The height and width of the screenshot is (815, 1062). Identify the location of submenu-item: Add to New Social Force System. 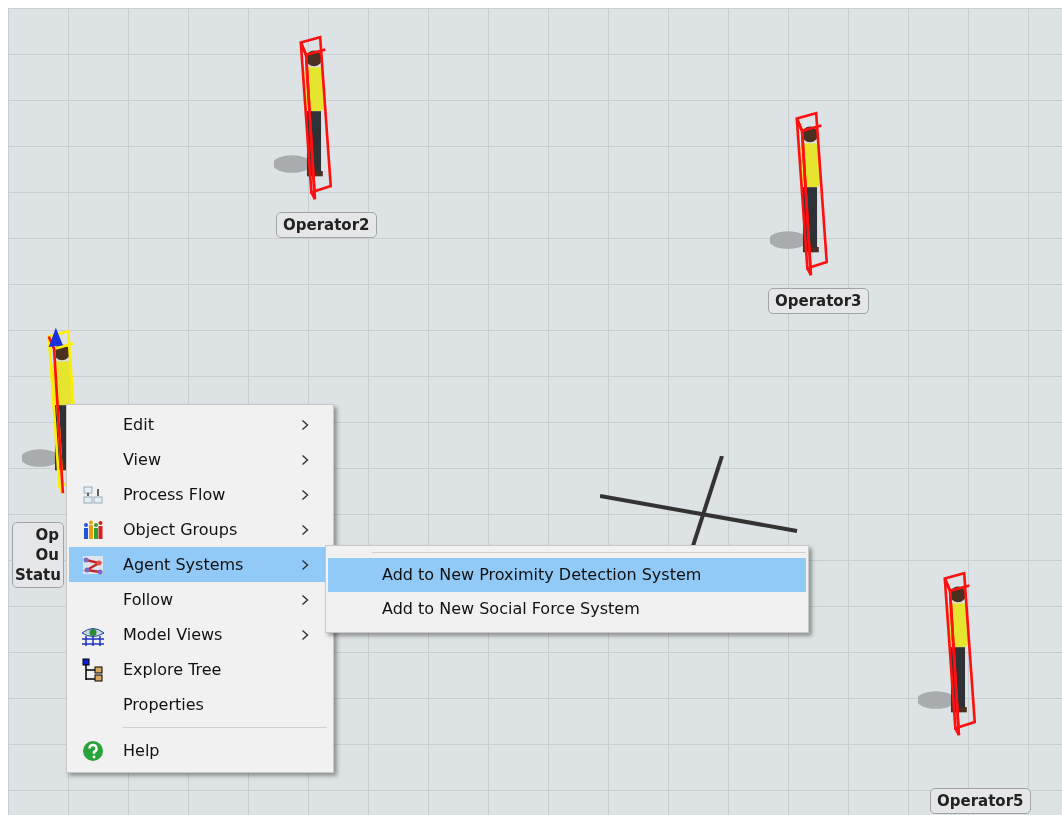
(567, 609).